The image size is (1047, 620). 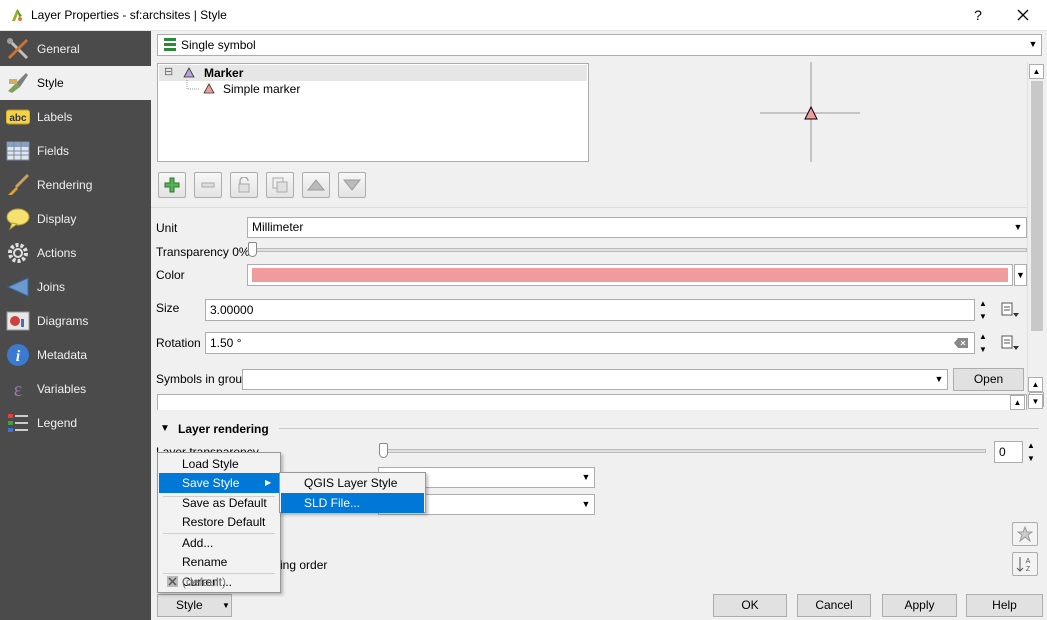 What do you see at coordinates (204, 582) in the screenshot?
I see `menu-item-label: (default)` at bounding box center [204, 582].